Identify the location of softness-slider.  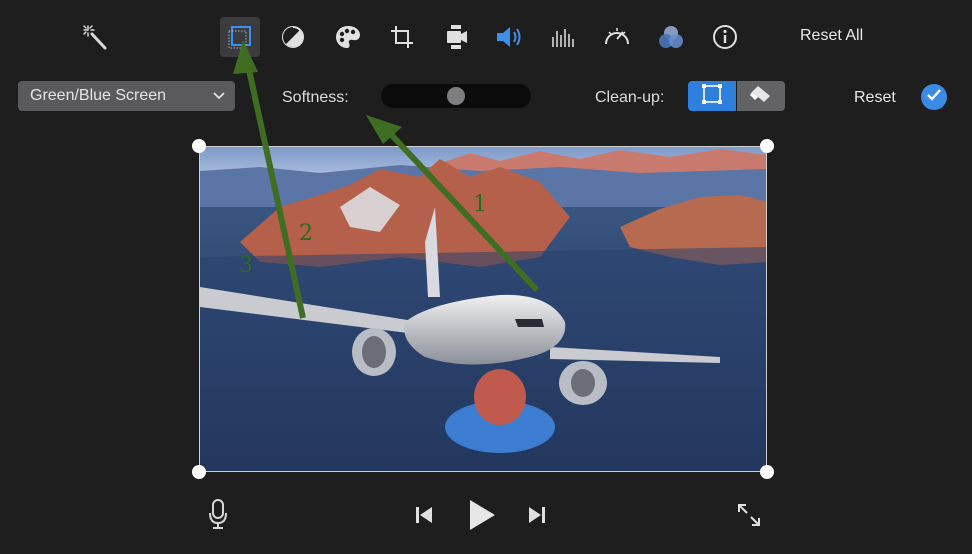
(456, 96).